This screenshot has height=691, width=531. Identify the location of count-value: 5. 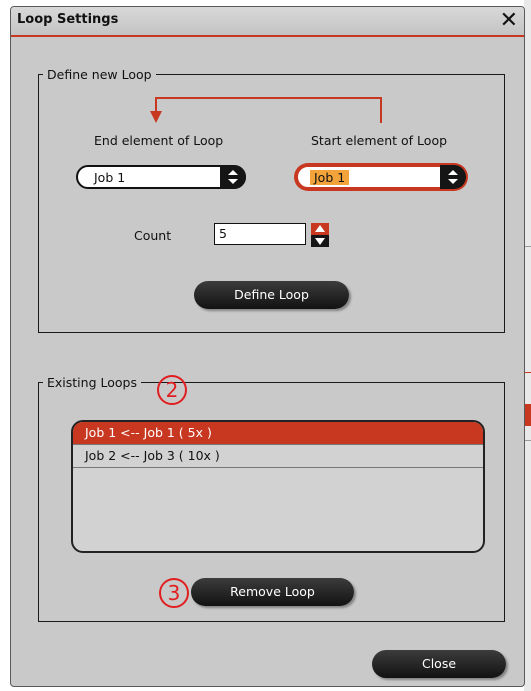
(223, 233).